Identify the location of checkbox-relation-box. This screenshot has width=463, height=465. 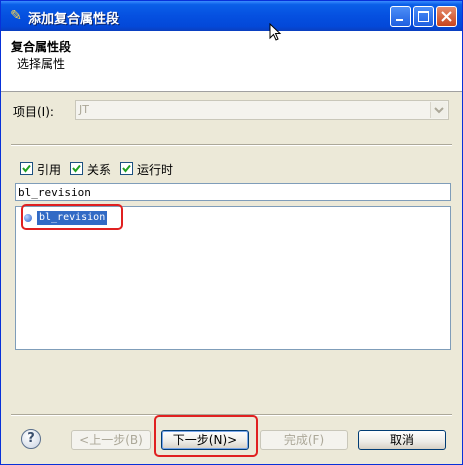
(76, 168).